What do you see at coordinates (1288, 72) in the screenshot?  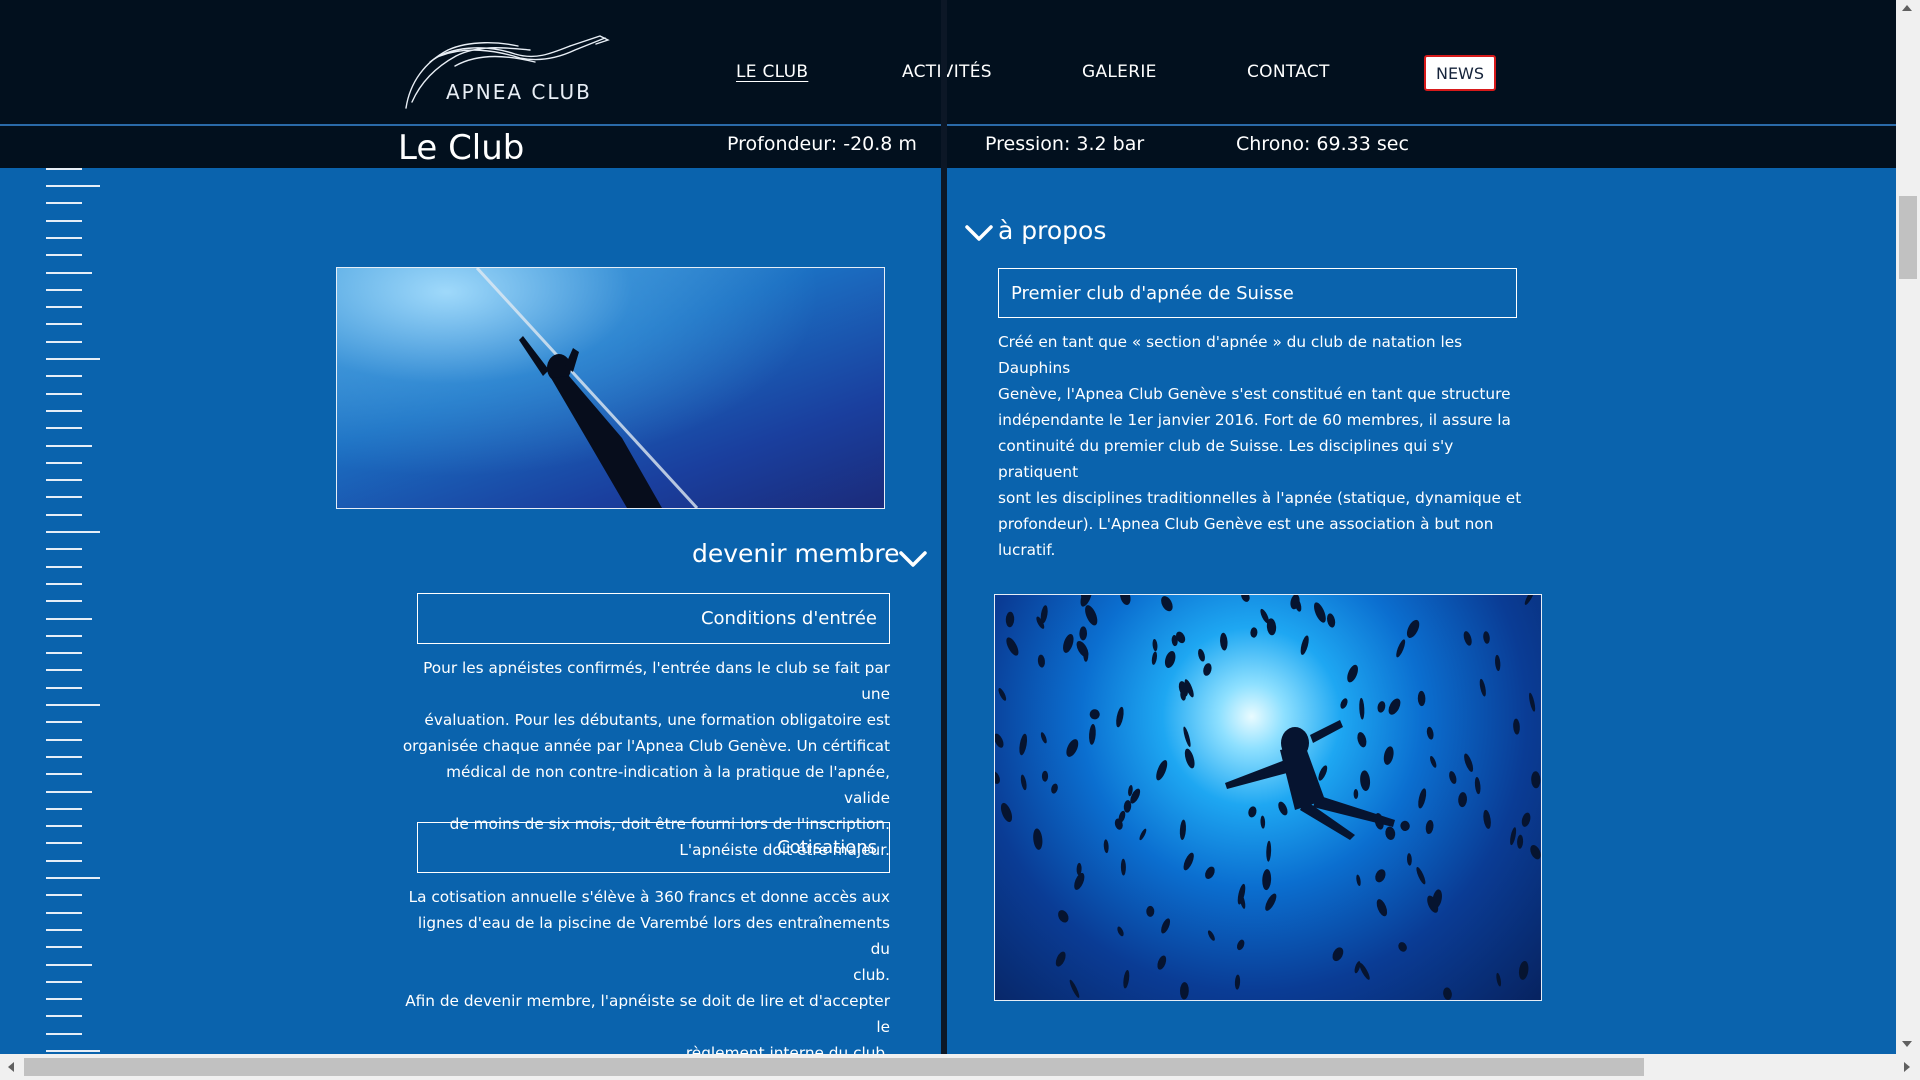 I see `nav-contact: CONTACT` at bounding box center [1288, 72].